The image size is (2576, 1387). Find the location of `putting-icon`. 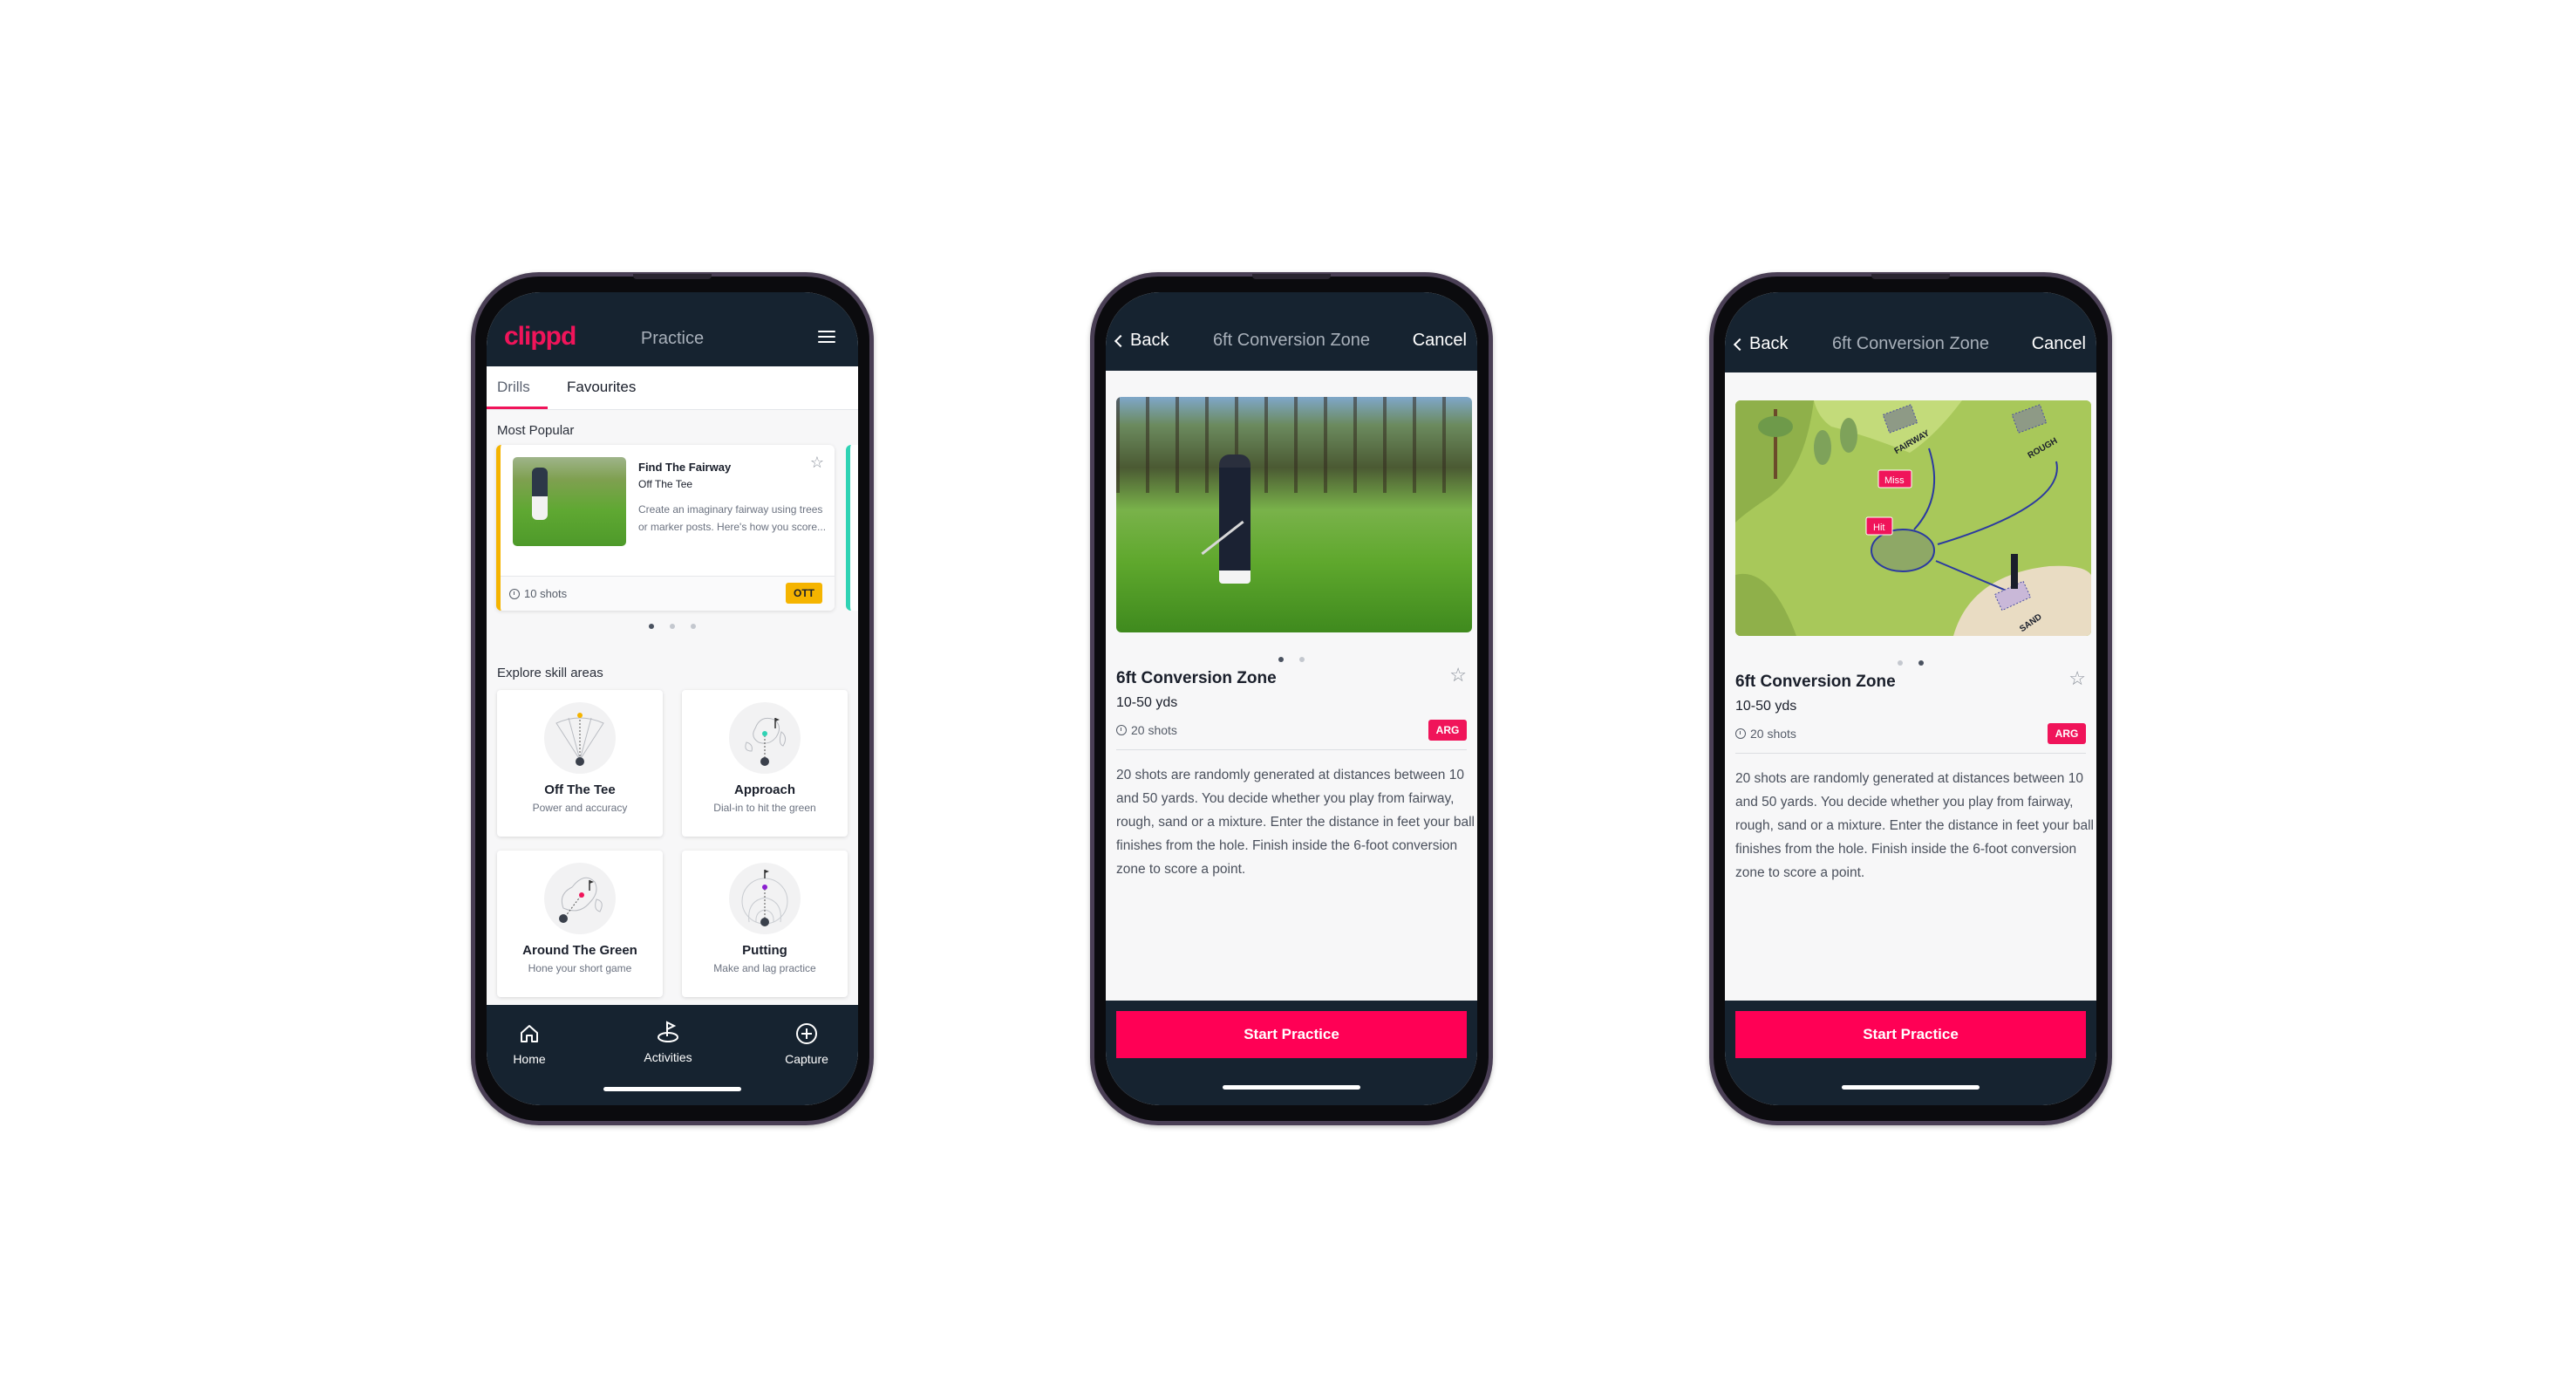

putting-icon is located at coordinates (765, 898).